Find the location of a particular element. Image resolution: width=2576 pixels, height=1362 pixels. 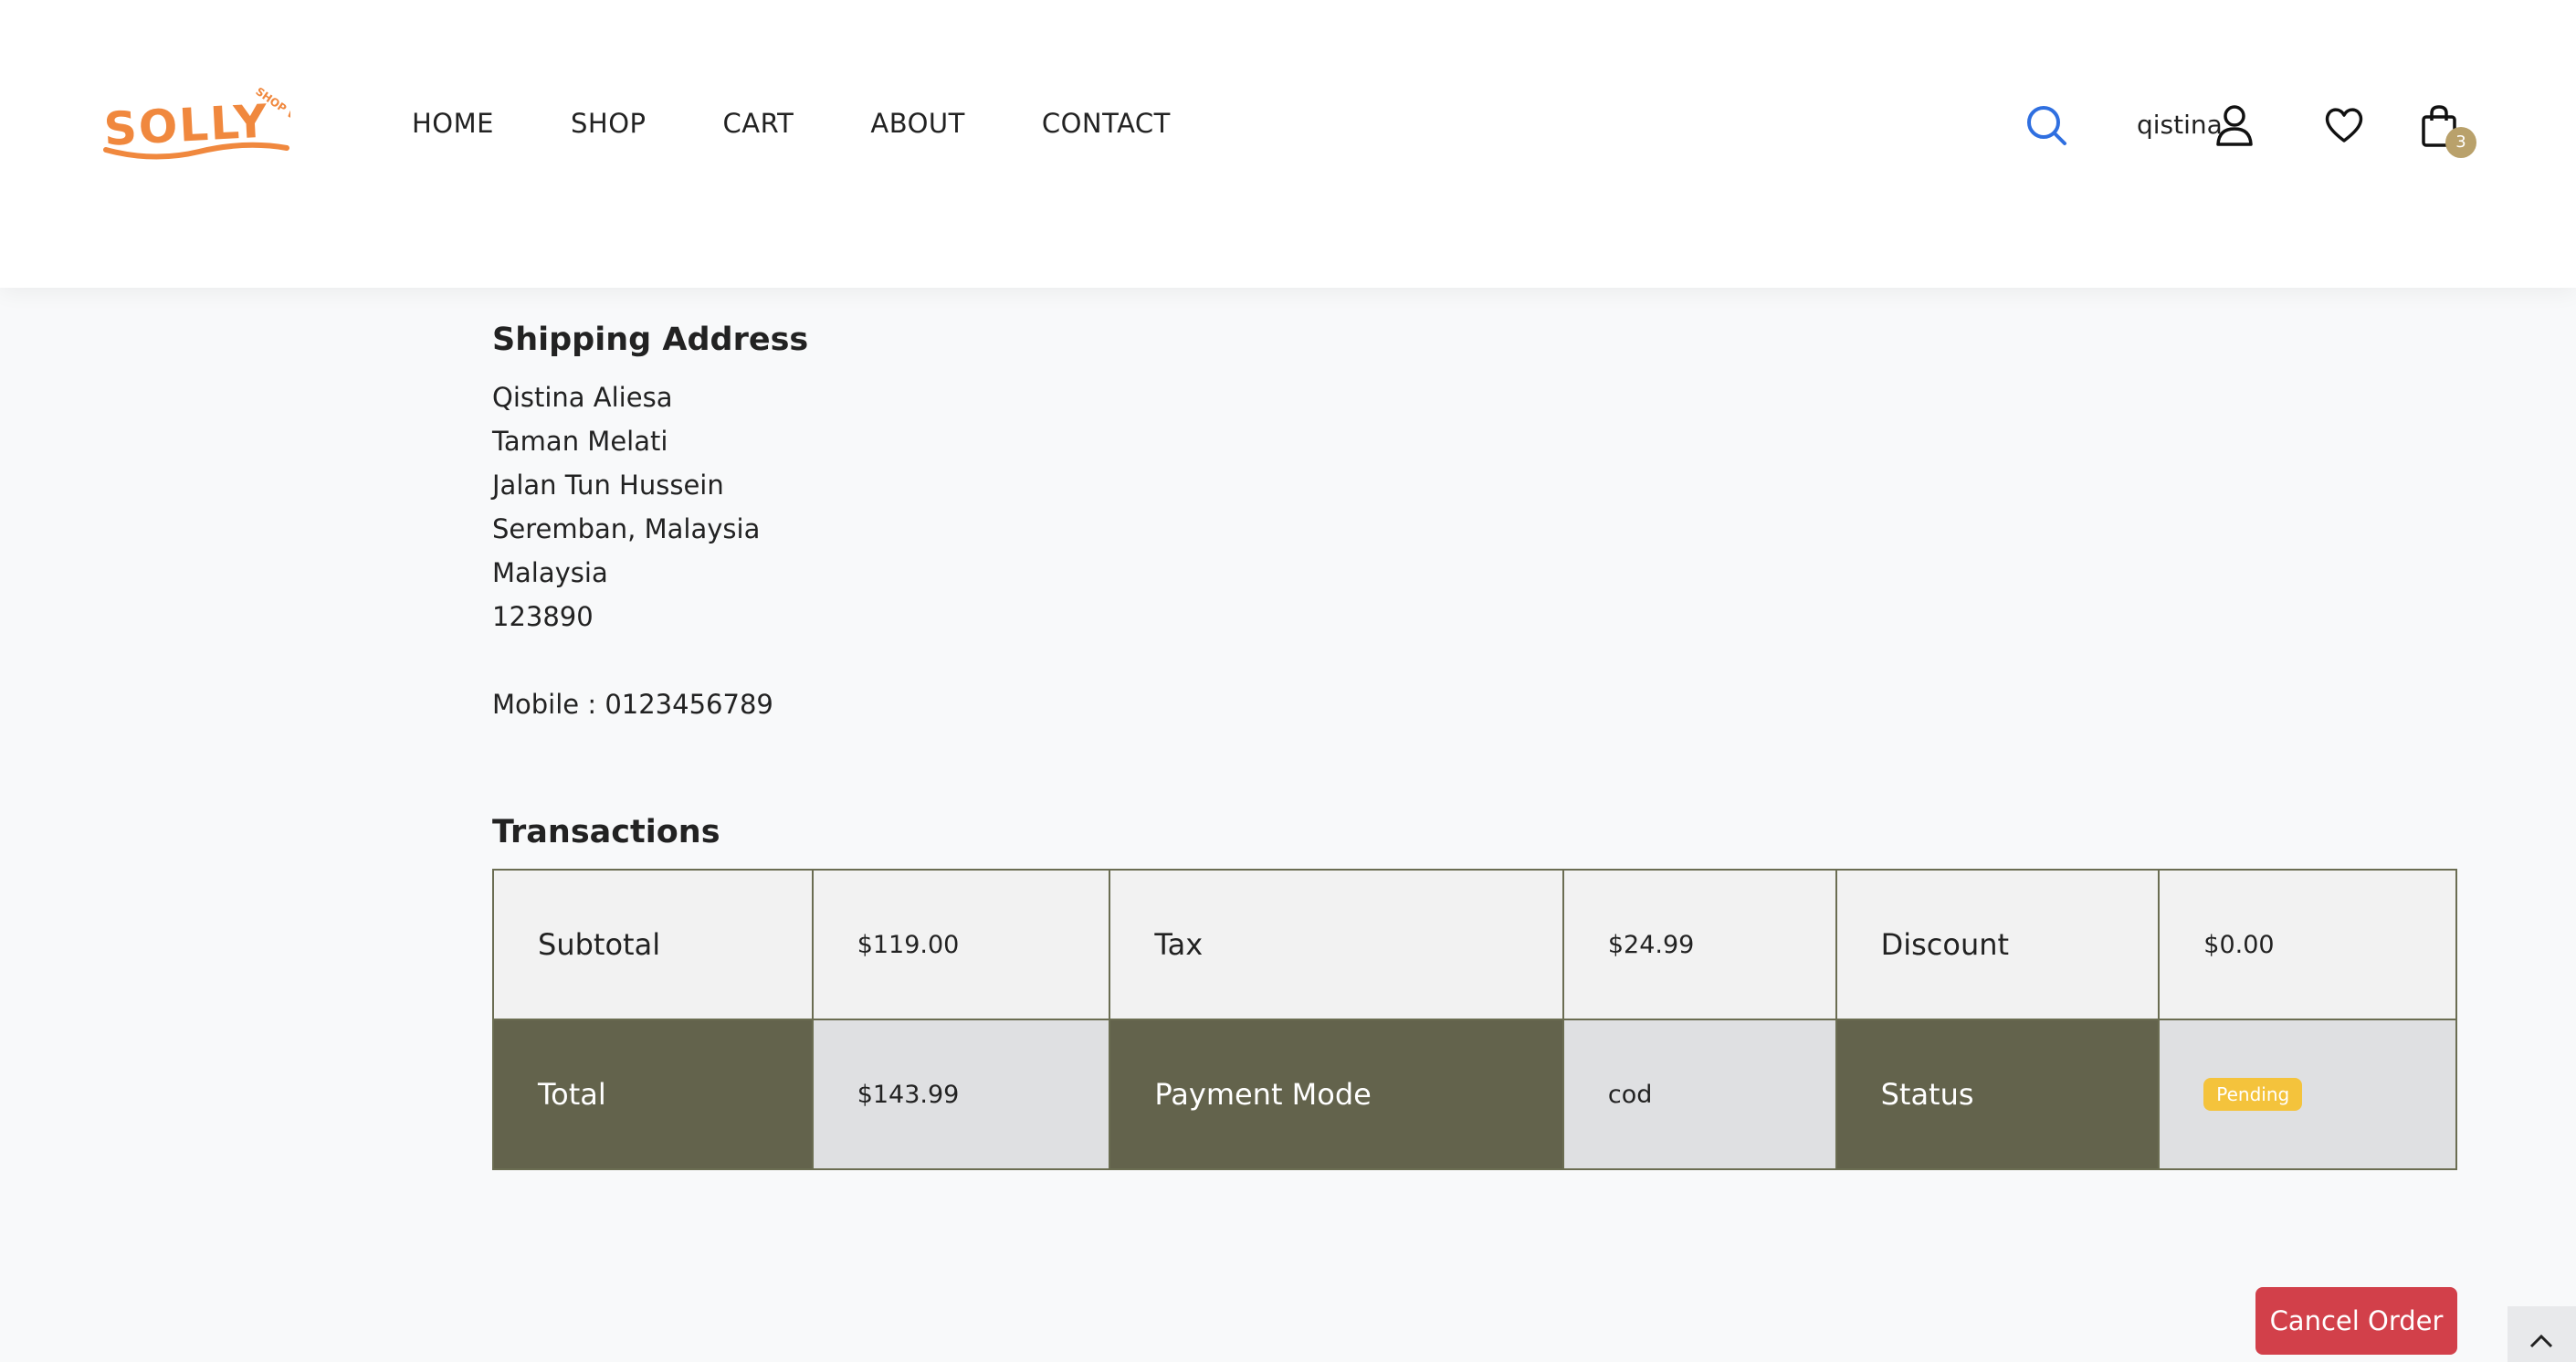

tax-value: $24.99 is located at coordinates (1699, 944).